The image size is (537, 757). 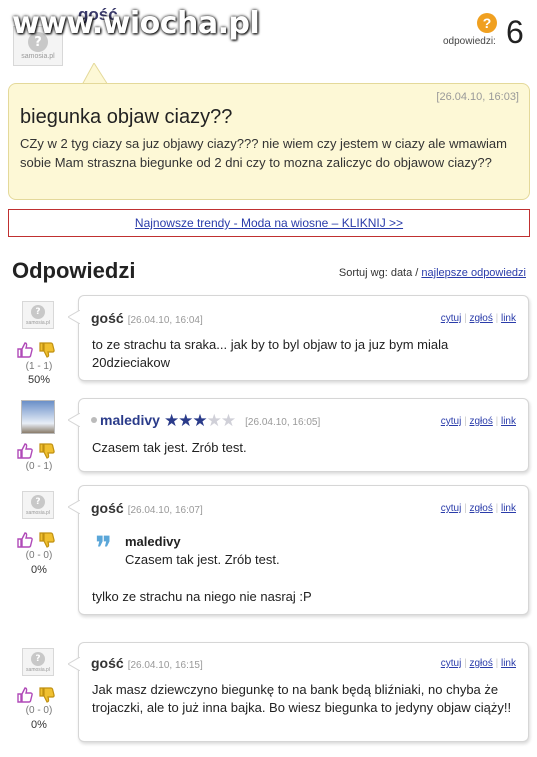 I want to click on answer-date: [26.04.10, 16:15], so click(x=165, y=665).